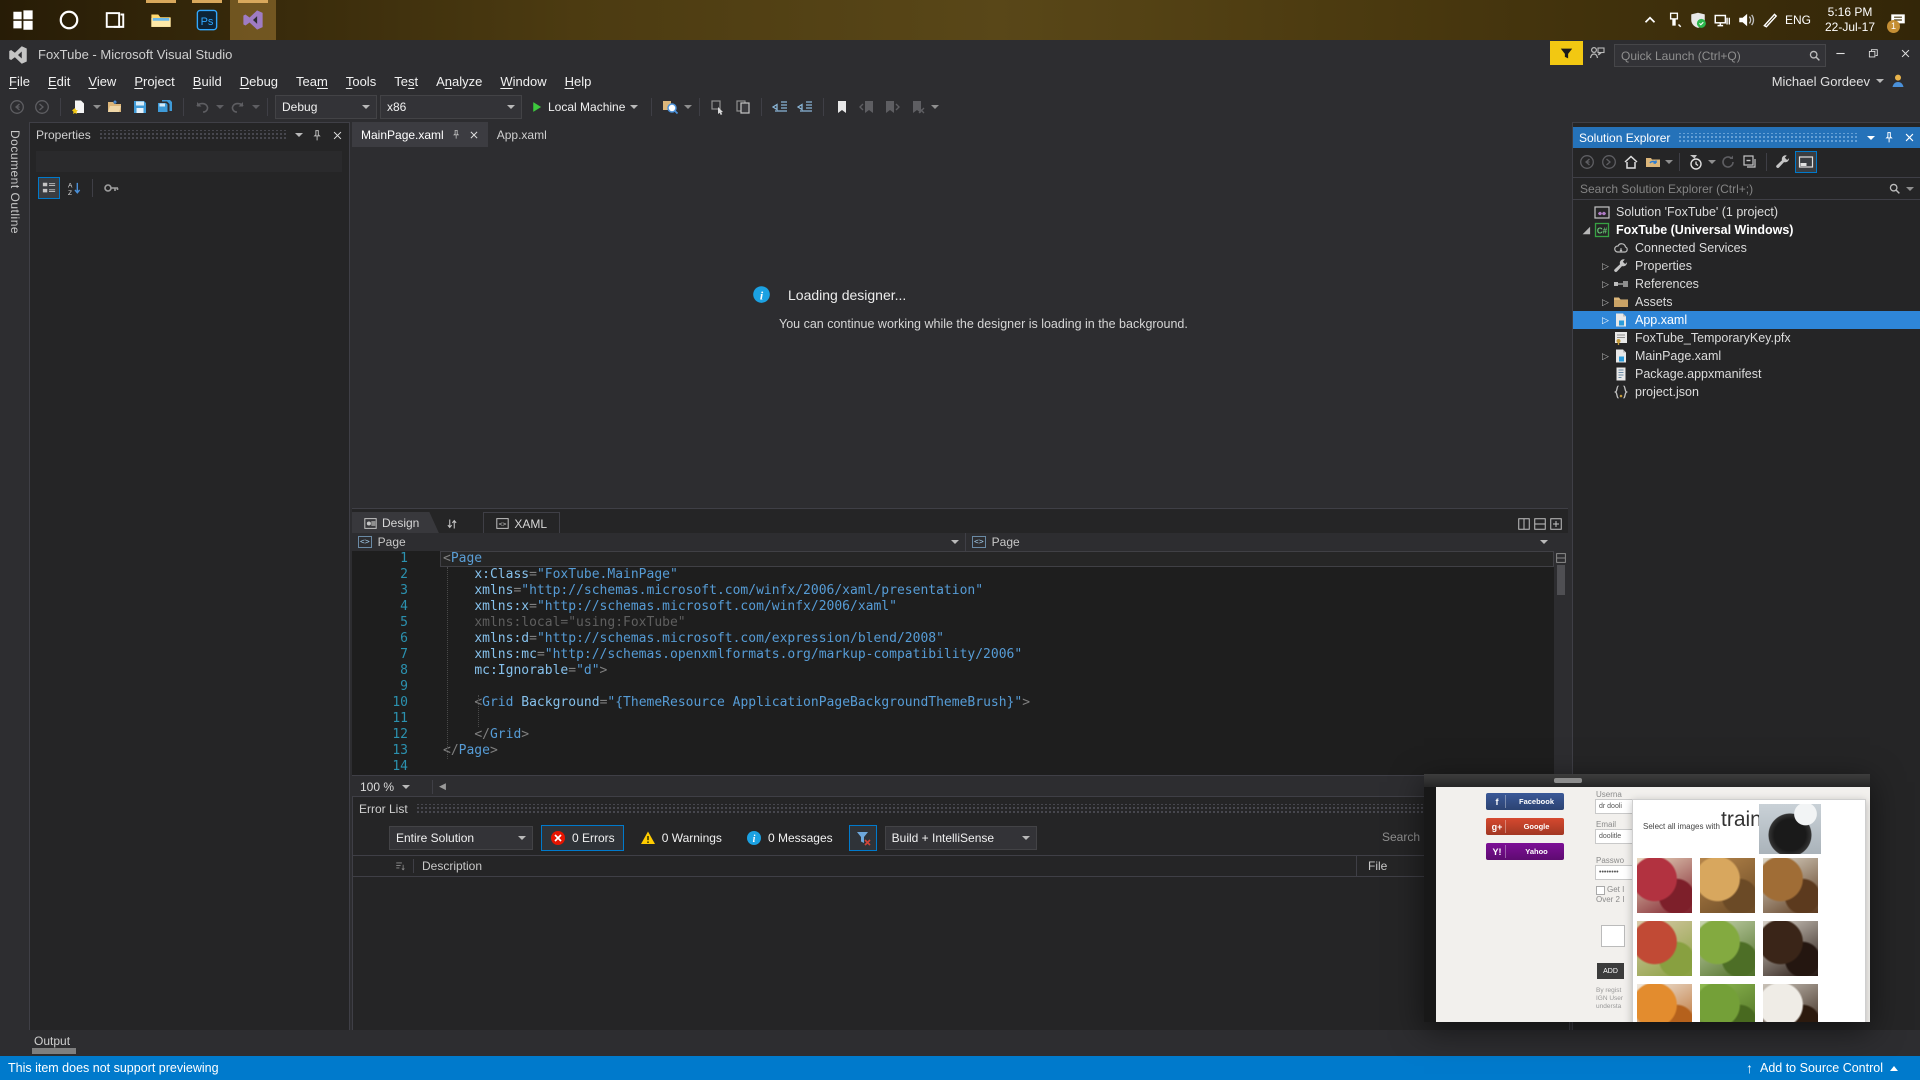 The height and width of the screenshot is (1080, 1920). What do you see at coordinates (207, 20) in the screenshot?
I see `taskbar-app-photoshop: Ps` at bounding box center [207, 20].